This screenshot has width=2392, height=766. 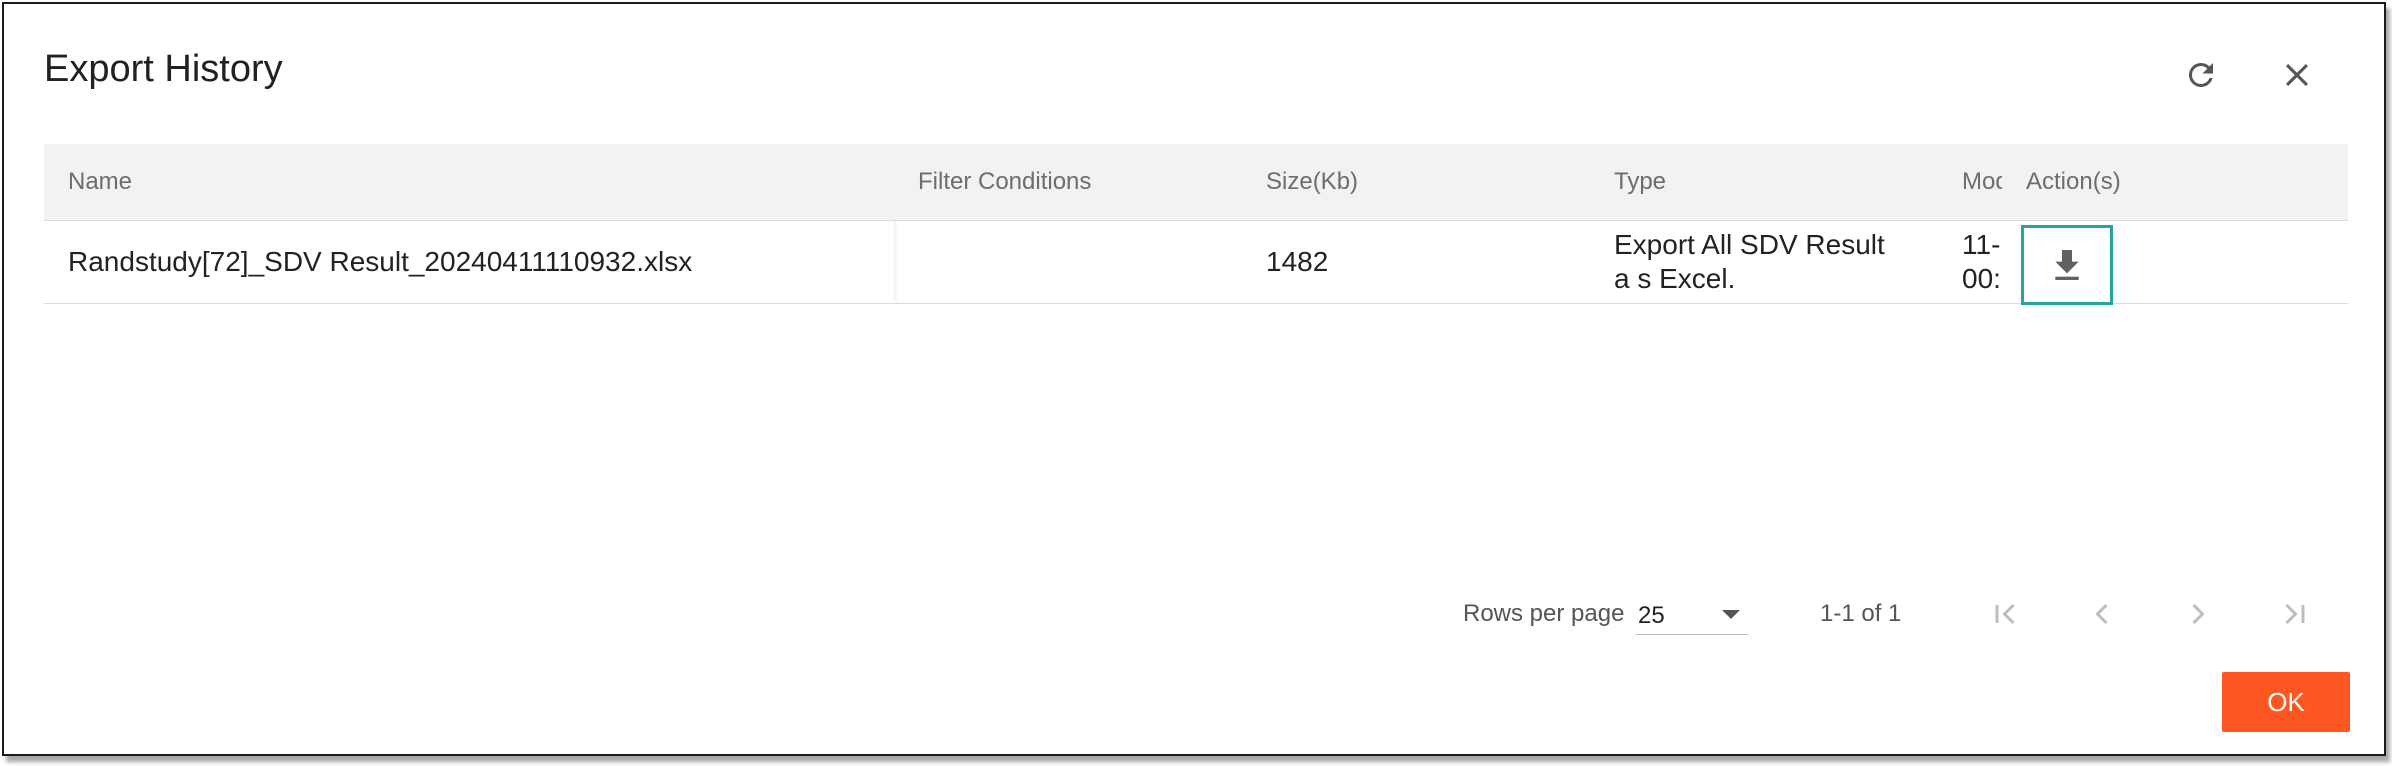 I want to click on chevron-right-icon, so click(x=2198, y=614).